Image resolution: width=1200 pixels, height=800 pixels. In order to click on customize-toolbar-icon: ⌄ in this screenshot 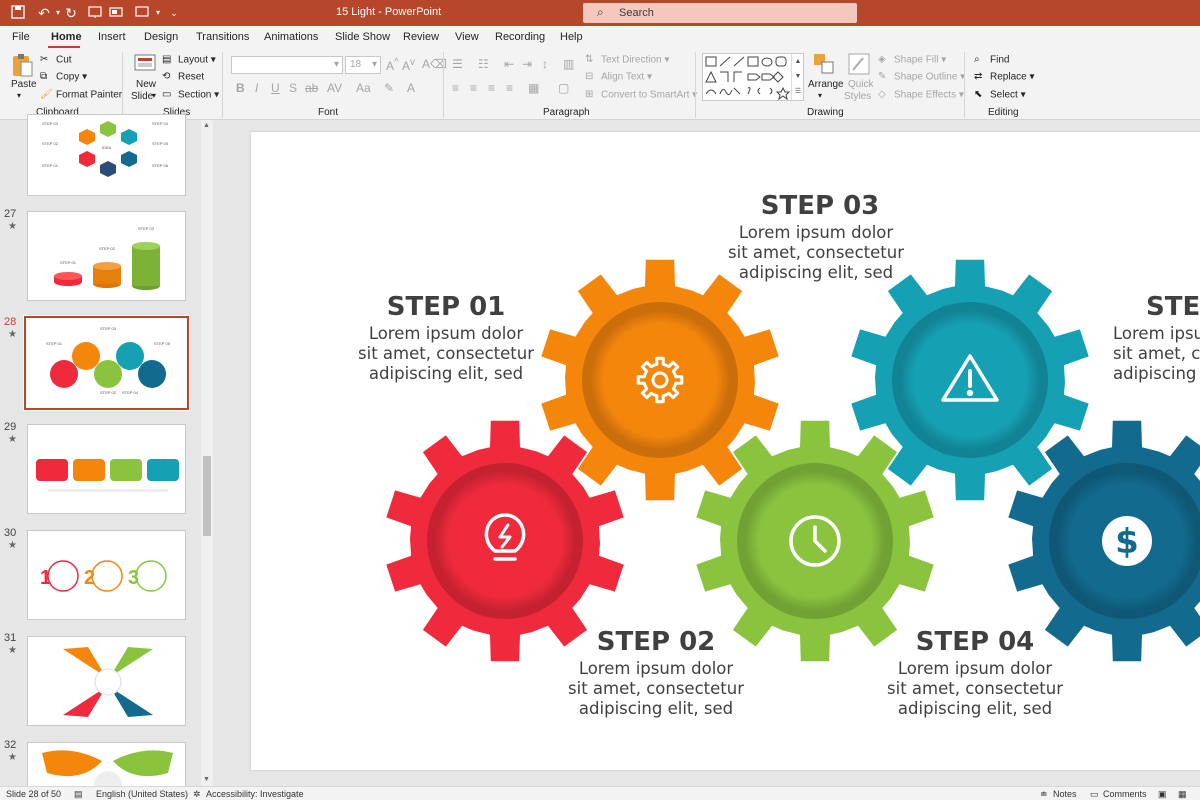, I will do `click(174, 13)`.